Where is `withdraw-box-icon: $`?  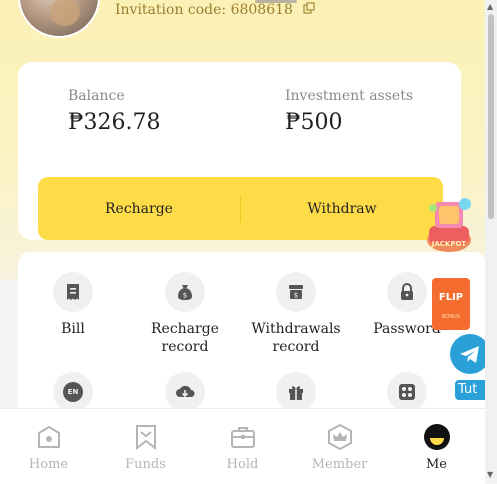 withdraw-box-icon: $ is located at coordinates (296, 292).